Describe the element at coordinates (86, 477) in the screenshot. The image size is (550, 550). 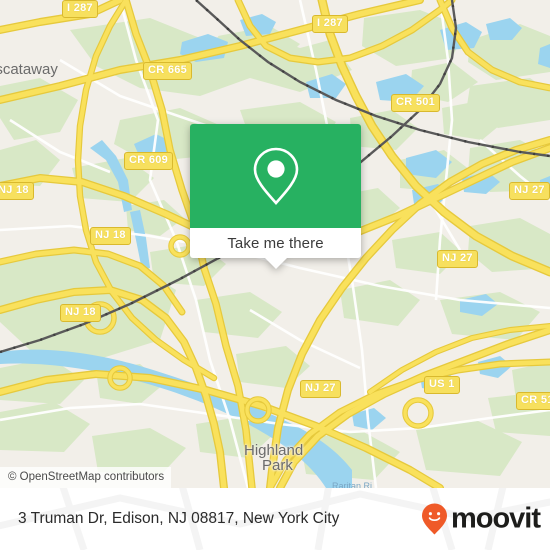
I see `map-attribution: © OpenStreetMap contributors` at that location.